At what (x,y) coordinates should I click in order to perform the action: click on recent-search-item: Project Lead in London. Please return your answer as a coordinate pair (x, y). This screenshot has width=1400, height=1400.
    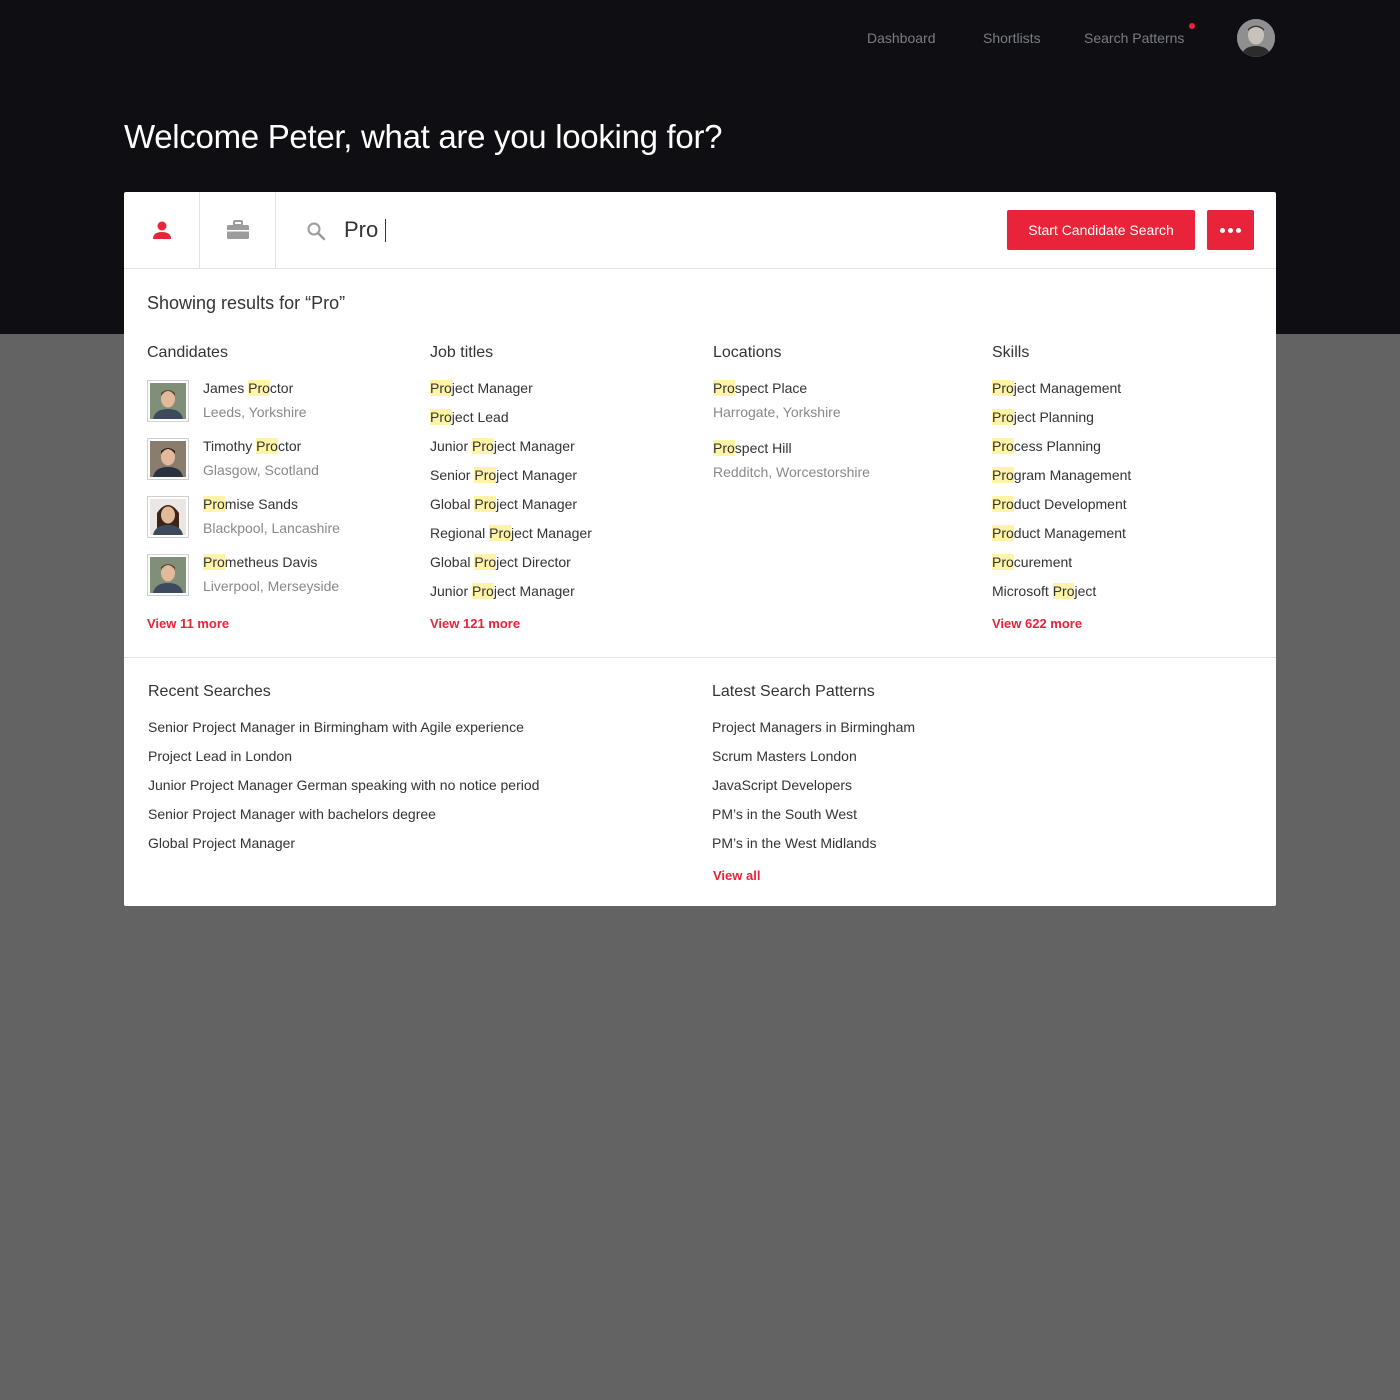
    Looking at the image, I should click on (343, 762).